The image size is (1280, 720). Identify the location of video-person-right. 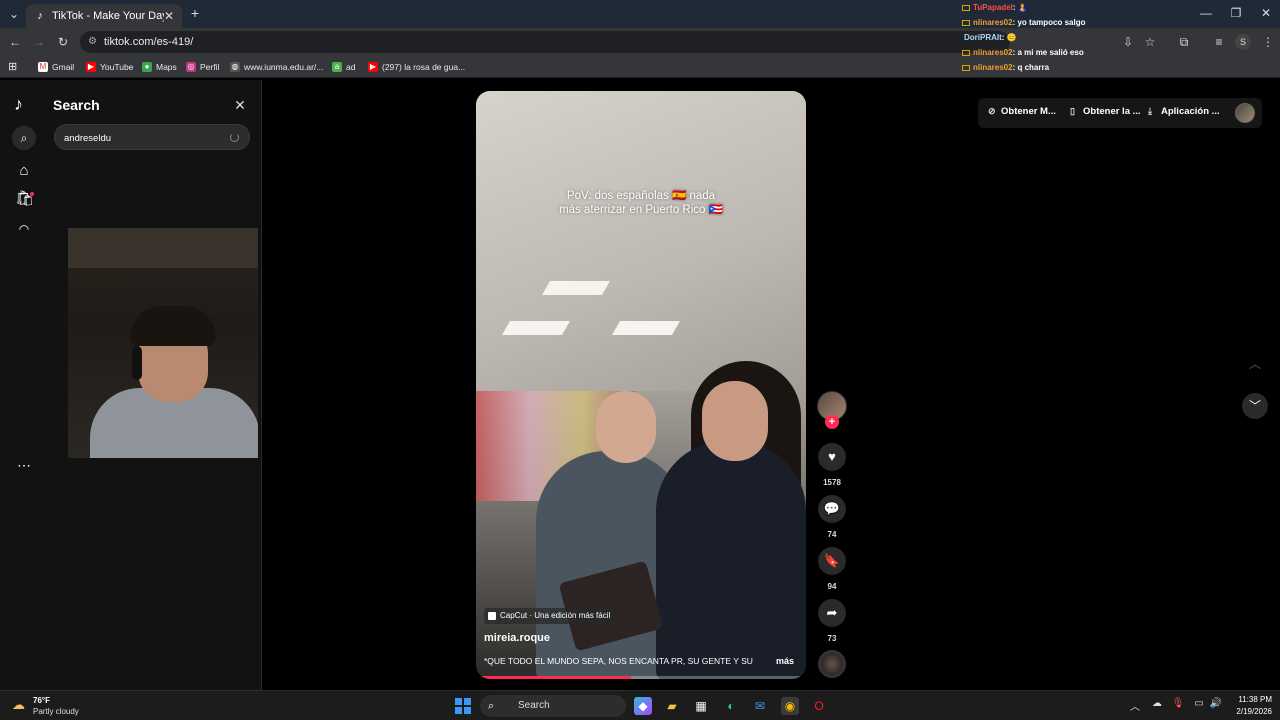
(731, 560).